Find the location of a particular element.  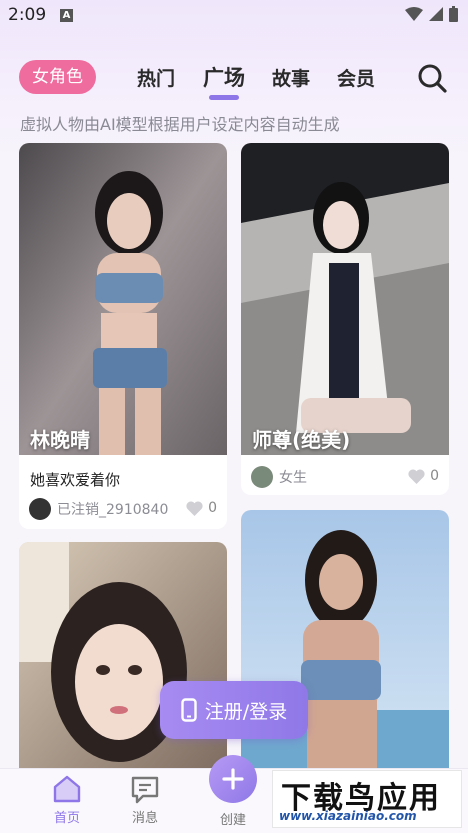

create-button is located at coordinates (233, 779).